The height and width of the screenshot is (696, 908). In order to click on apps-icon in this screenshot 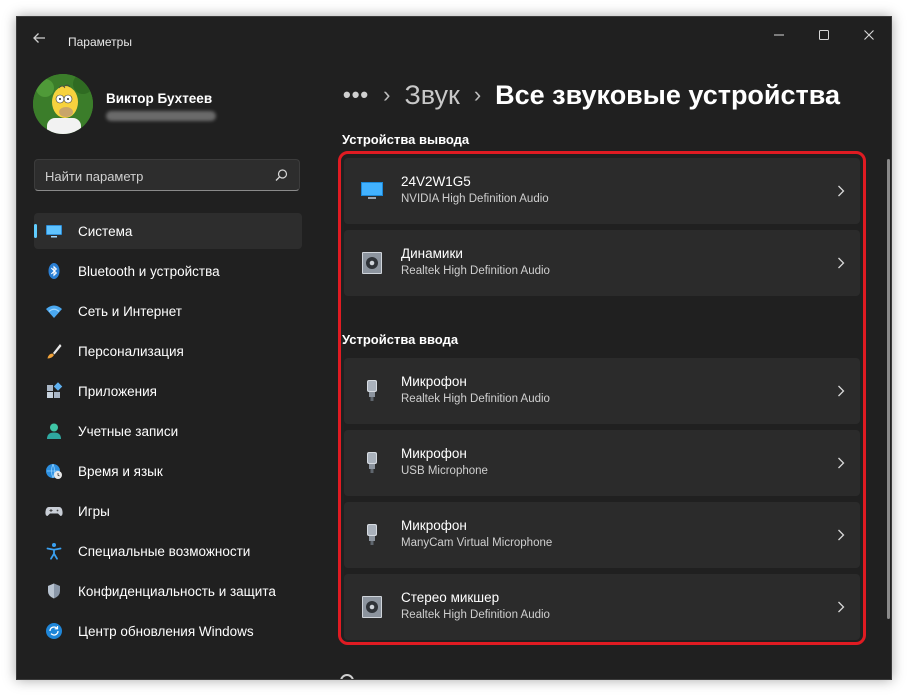, I will do `click(54, 391)`.